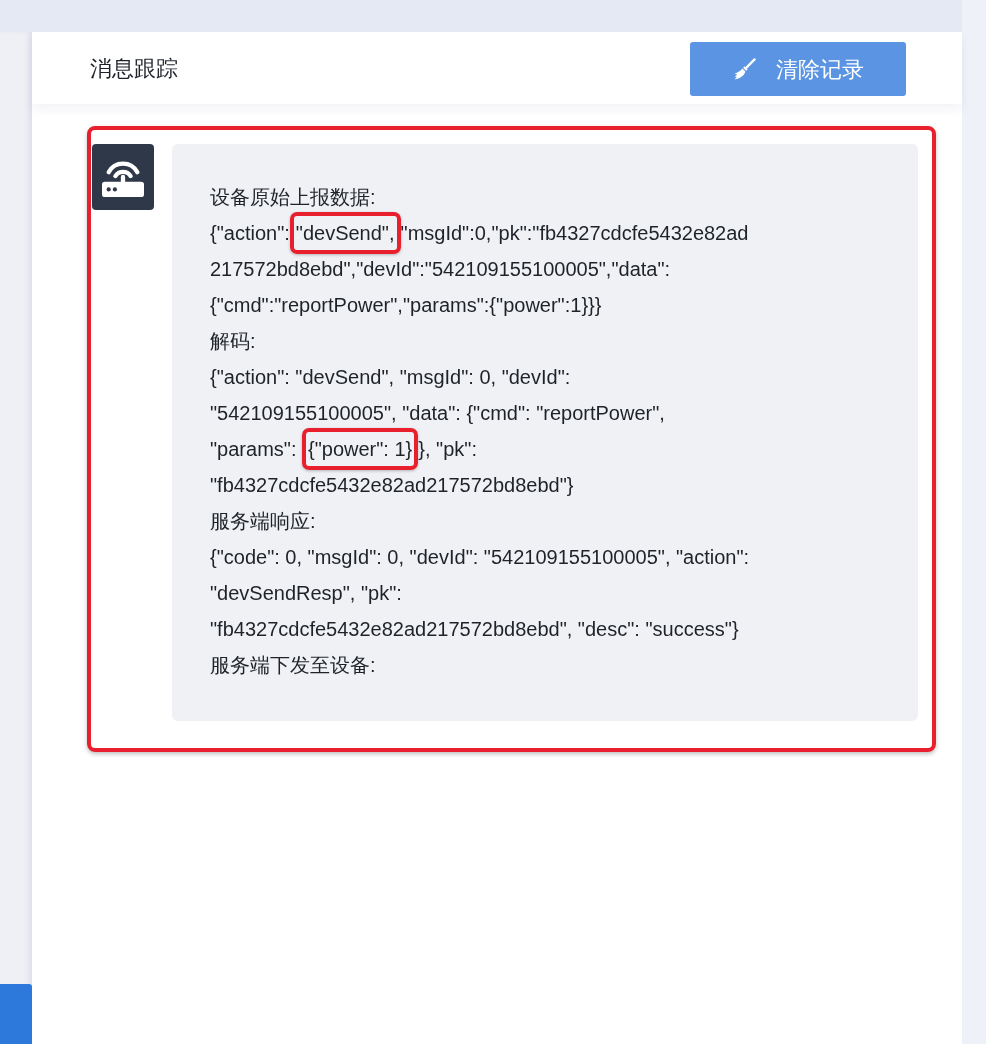 The image size is (986, 1044). What do you see at coordinates (480, 269) in the screenshot?
I see `log-text: {"action": "devSend", "msgId":0,"pk":"fb4327cdcfe5432e82ad 217572bd8ebd","devId":"542109155100005","data": {"cmd":"reportPower","params":{"power":1}}}` at bounding box center [480, 269].